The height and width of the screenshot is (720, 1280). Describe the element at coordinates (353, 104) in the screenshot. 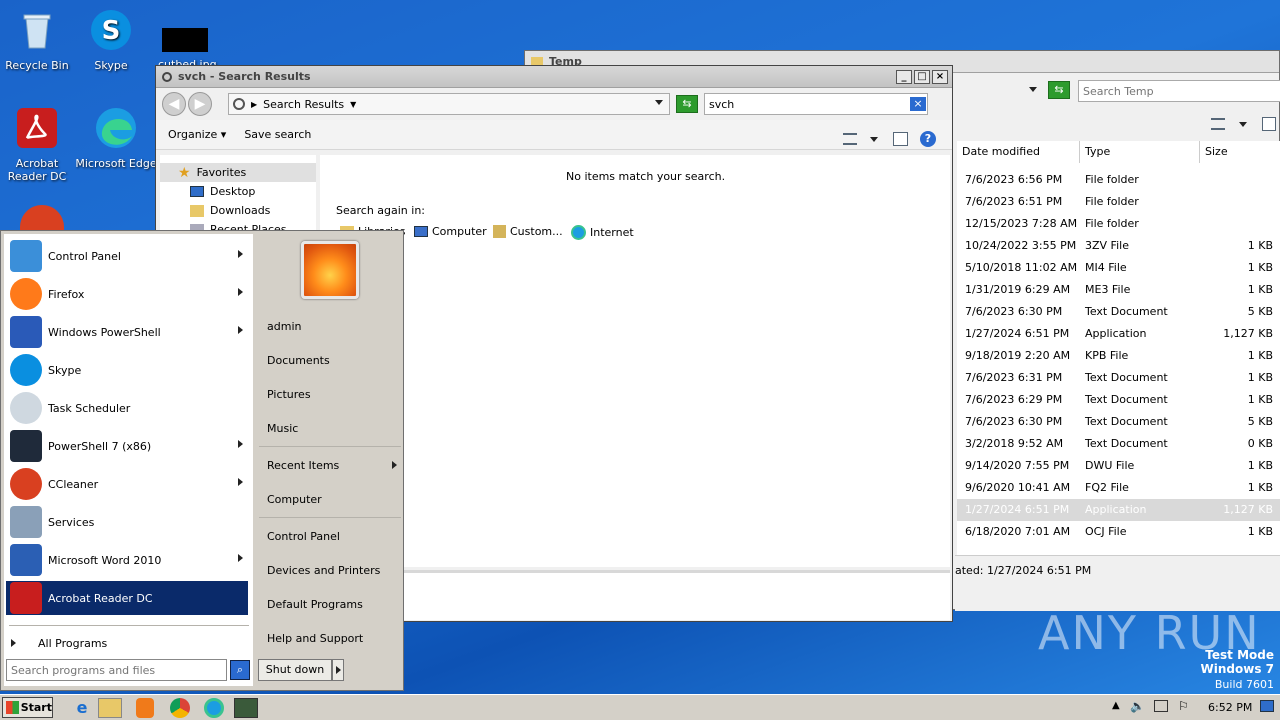

I see `breadcrumb-dropdown-arrow: ▼` at that location.